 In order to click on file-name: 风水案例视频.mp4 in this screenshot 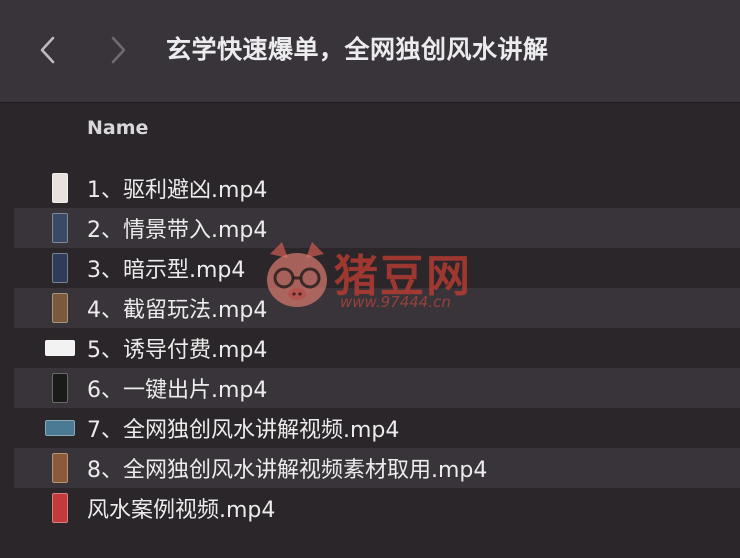, I will do `click(181, 510)`.